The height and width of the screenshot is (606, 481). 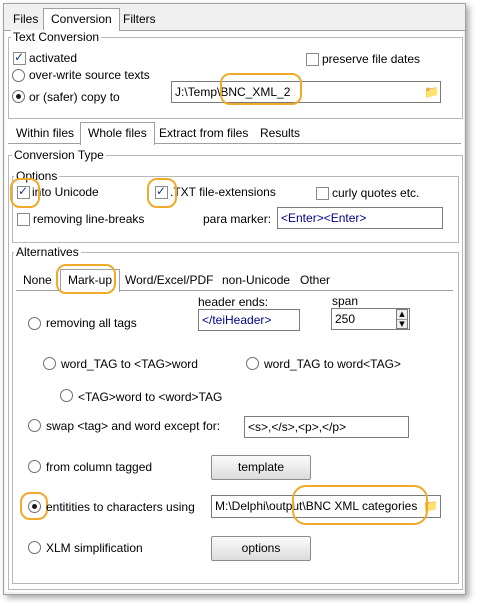 I want to click on tag-word-to-word-tag-label: <TAG>word to <word>TAG, so click(x=150, y=397).